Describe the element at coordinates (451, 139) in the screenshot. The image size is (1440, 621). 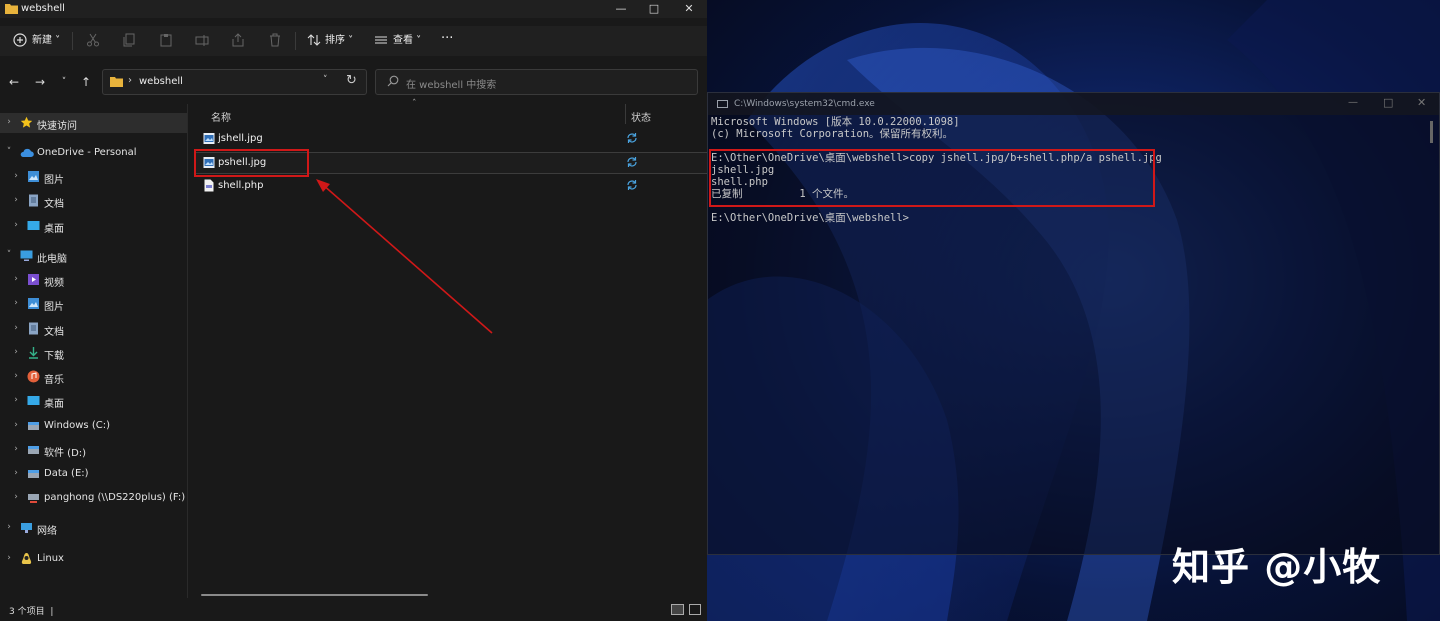
I see `file-row: jshell.jpg` at that location.